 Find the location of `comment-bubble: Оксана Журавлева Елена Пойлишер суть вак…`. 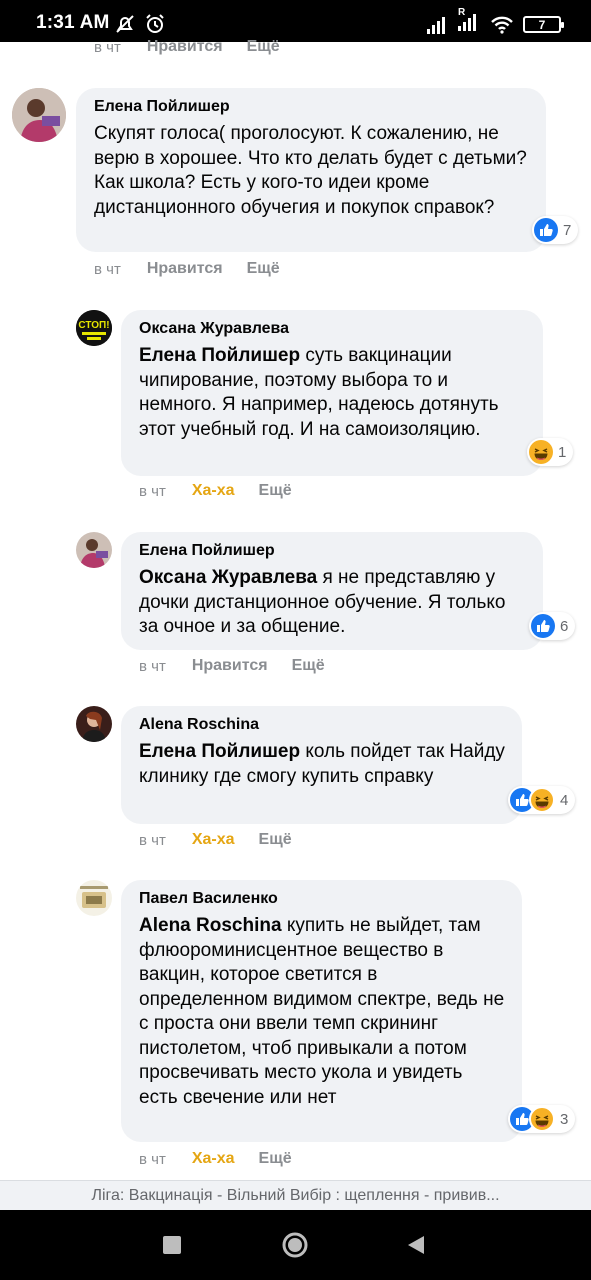

comment-bubble: Оксана Журавлева Елена Пойлишер суть вак… is located at coordinates (332, 393).